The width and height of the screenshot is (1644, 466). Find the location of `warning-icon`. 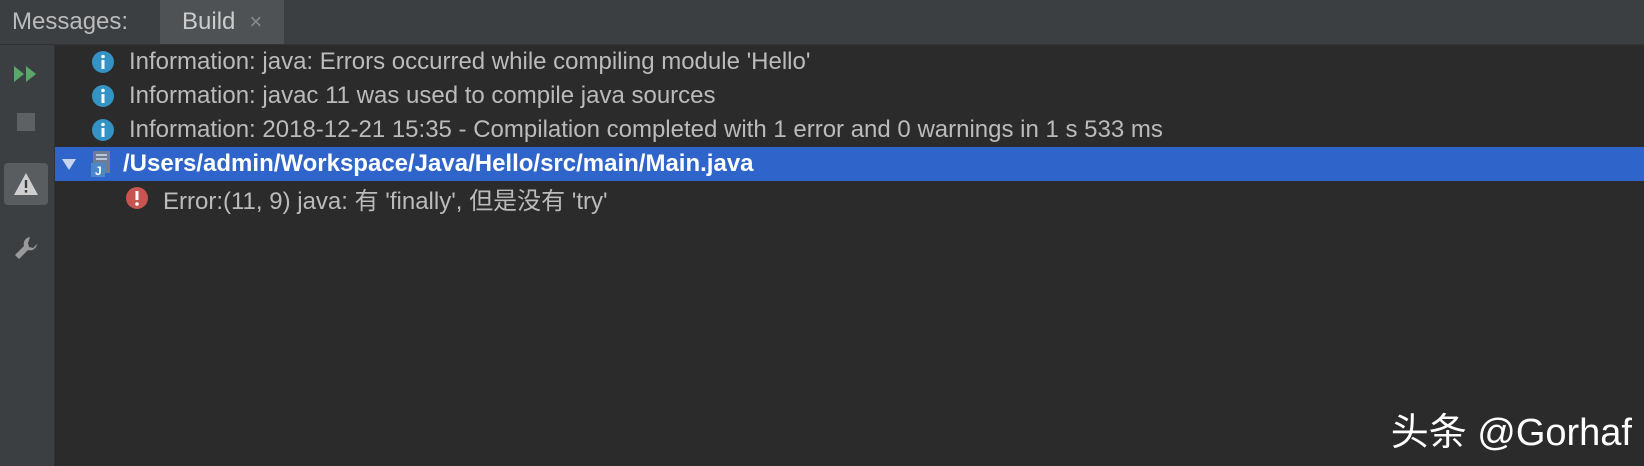

warning-icon is located at coordinates (26, 184).